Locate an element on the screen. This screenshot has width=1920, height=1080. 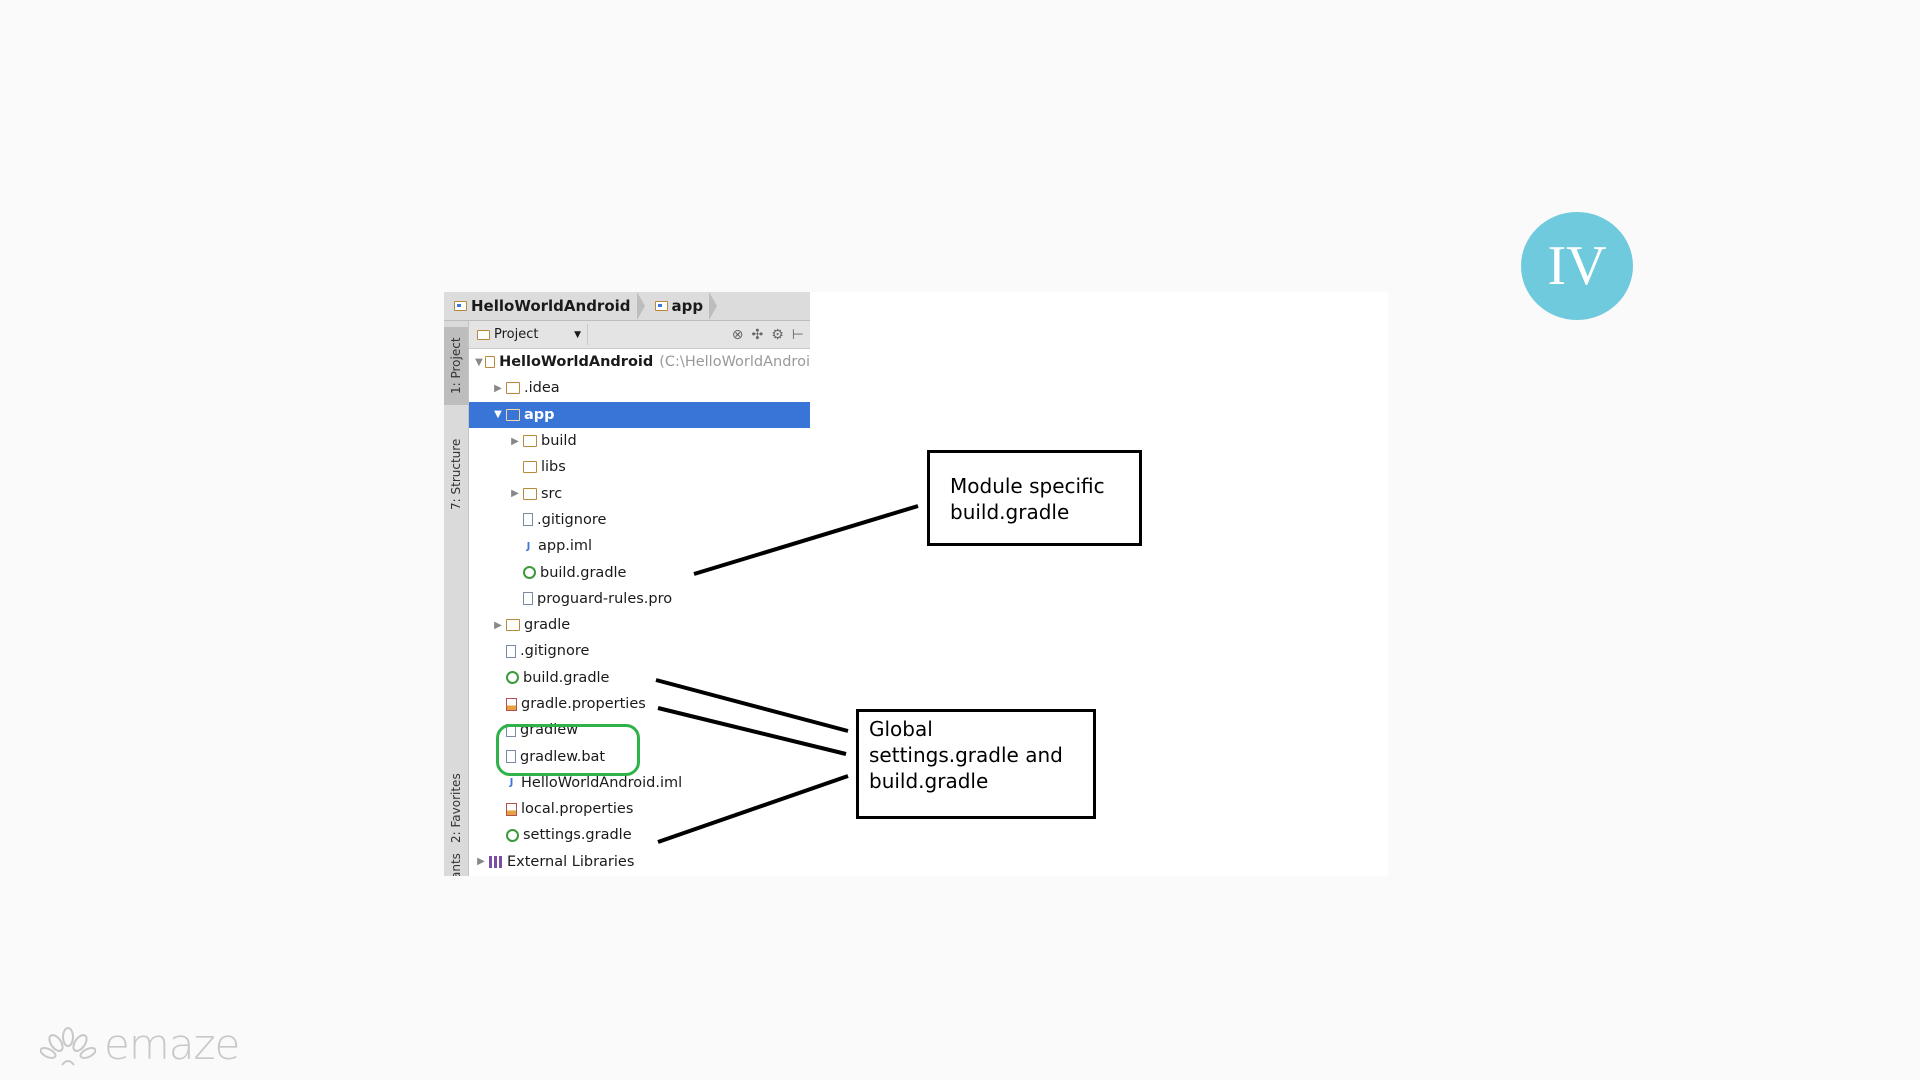
peacock-logo-icon is located at coordinates (68, 1046).